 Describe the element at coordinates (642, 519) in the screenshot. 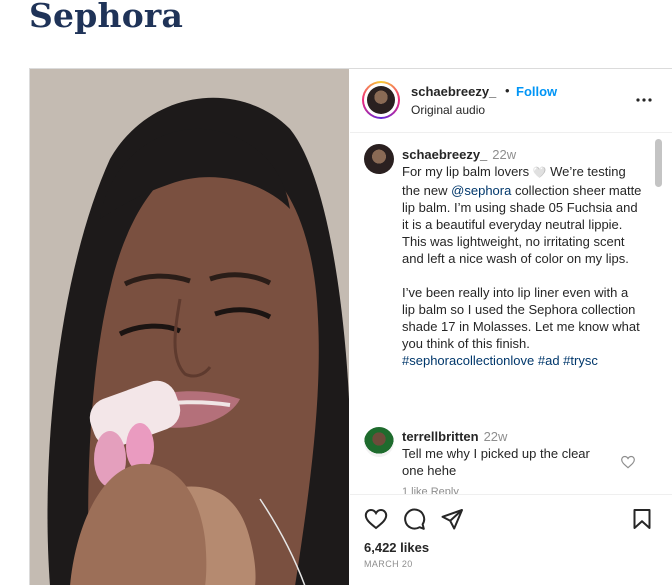

I see `bookmark-icon` at that location.